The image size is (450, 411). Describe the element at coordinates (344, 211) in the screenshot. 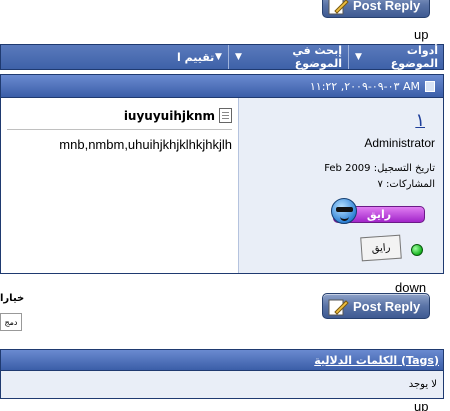

I see `cool-smiley-icon` at that location.